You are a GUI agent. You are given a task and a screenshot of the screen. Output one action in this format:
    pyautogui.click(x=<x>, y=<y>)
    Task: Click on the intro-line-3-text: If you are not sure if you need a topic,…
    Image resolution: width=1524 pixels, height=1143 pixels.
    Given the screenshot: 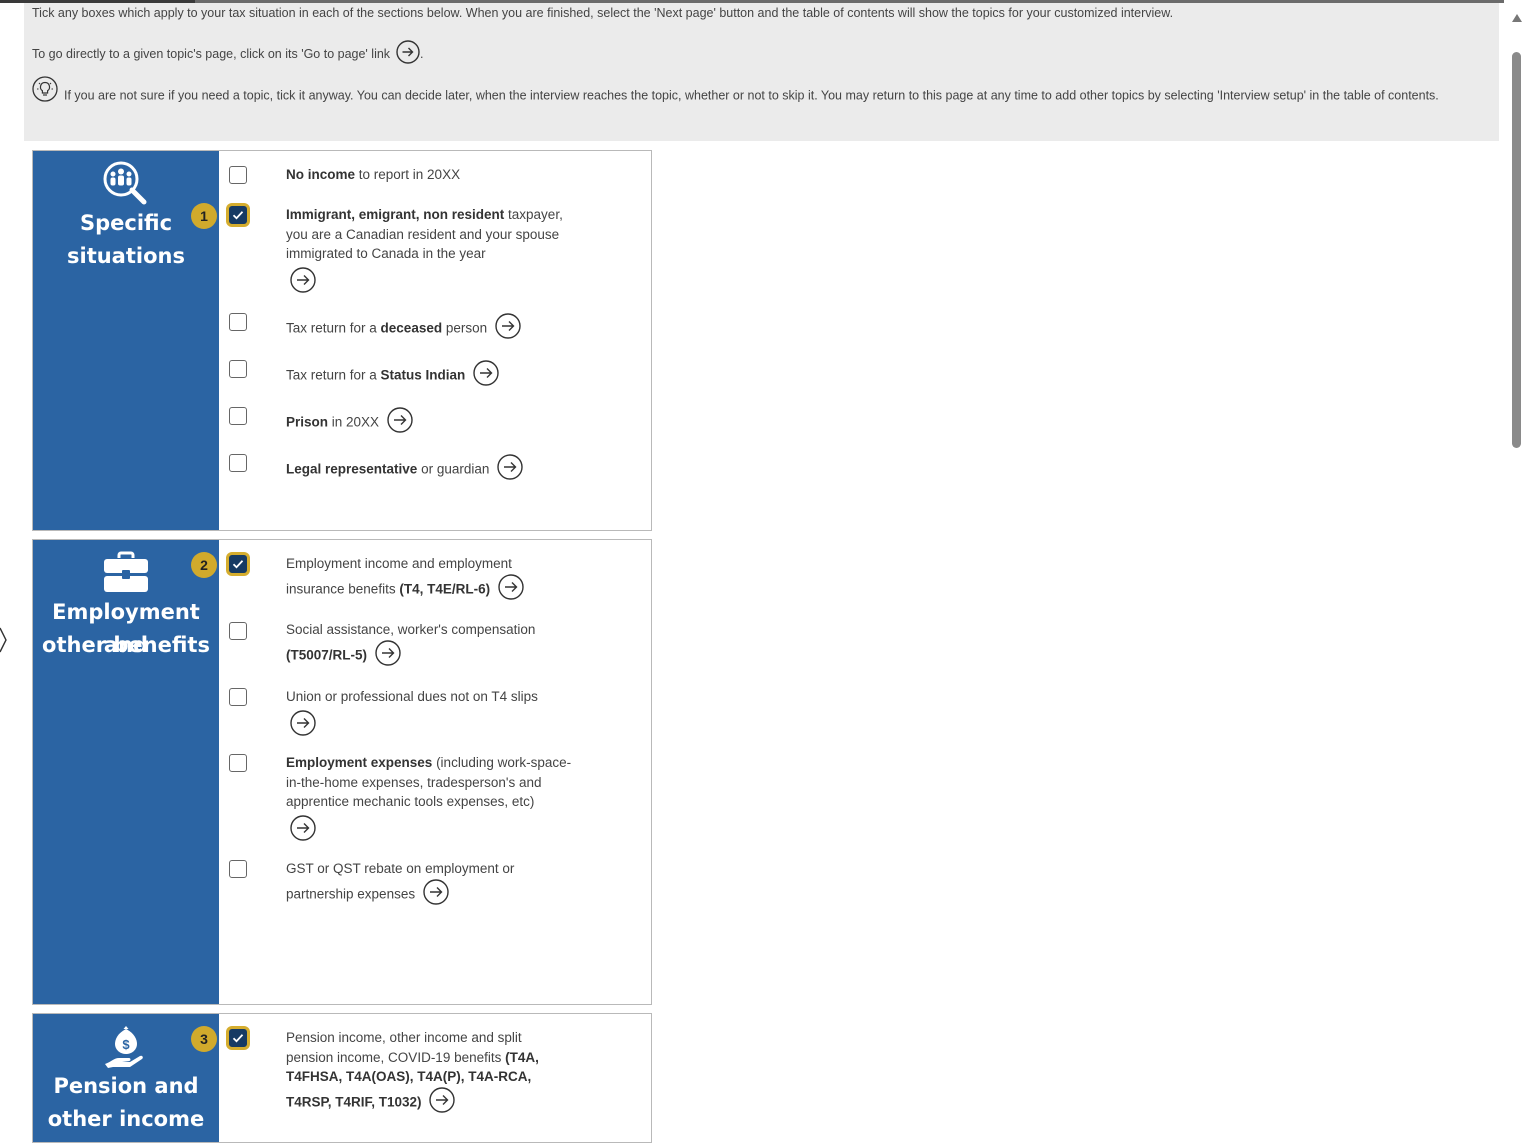 What is the action you would take?
    pyautogui.click(x=751, y=95)
    